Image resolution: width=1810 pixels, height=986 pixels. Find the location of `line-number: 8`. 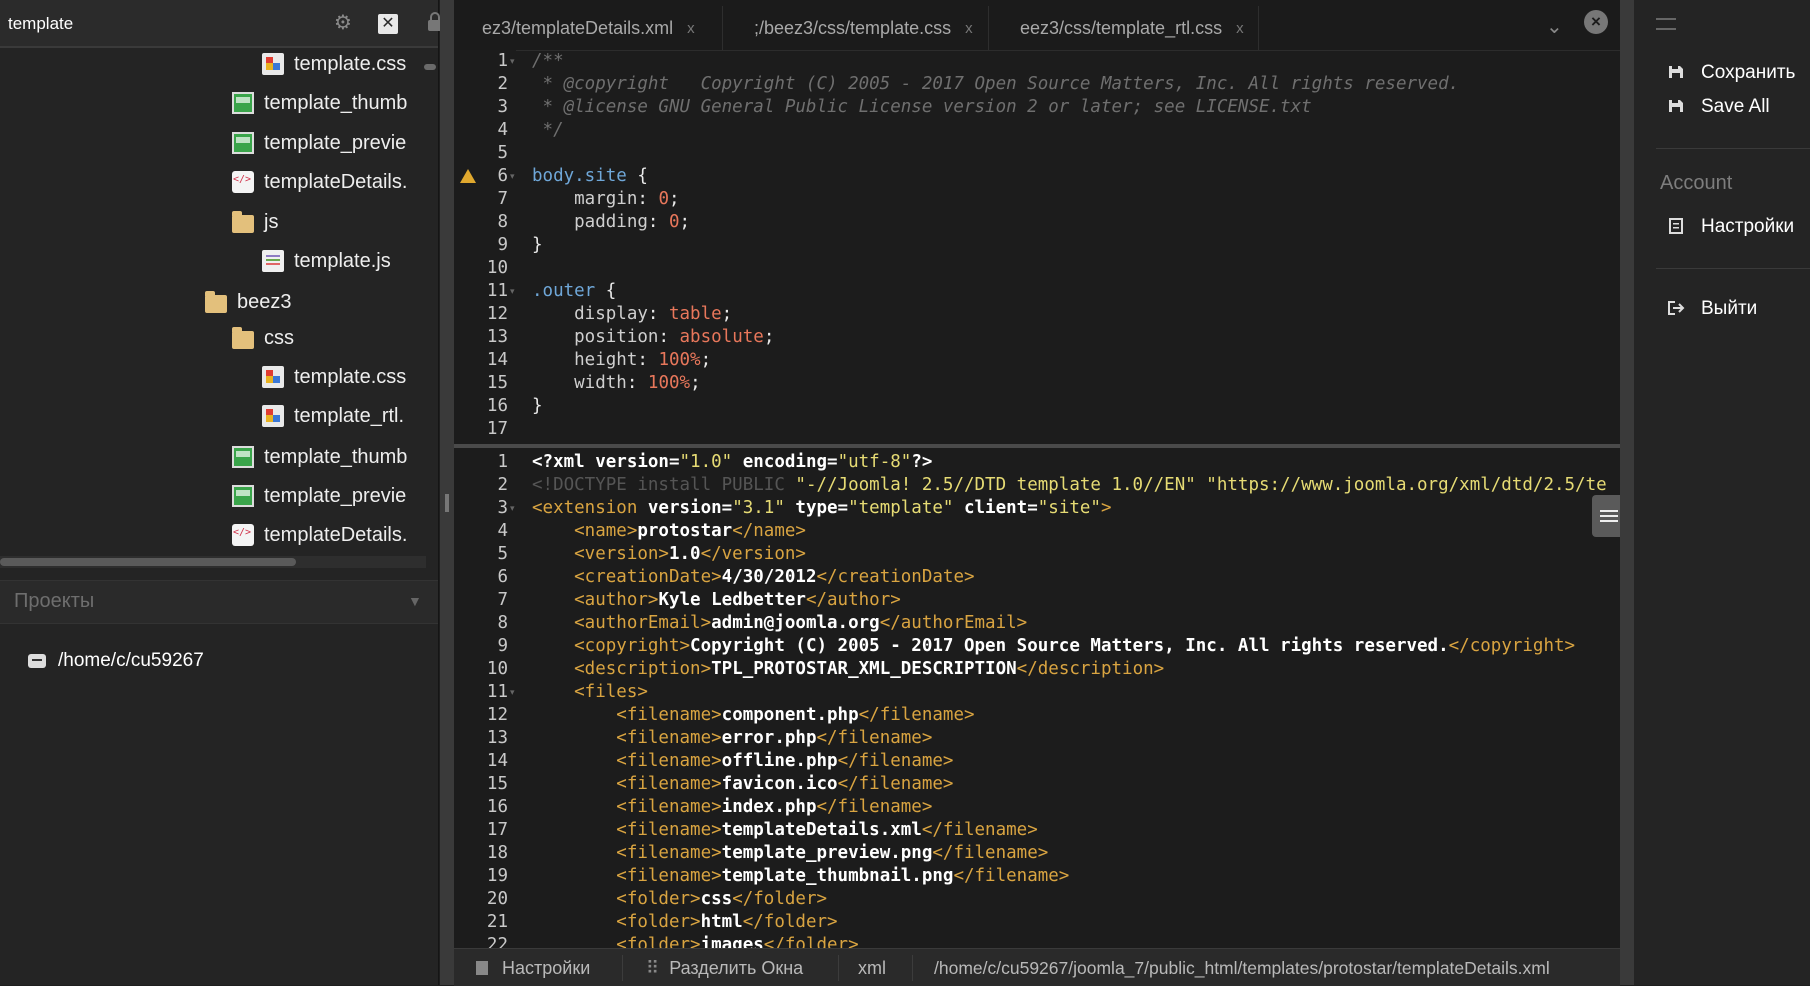

line-number: 8 is located at coordinates (502, 623).